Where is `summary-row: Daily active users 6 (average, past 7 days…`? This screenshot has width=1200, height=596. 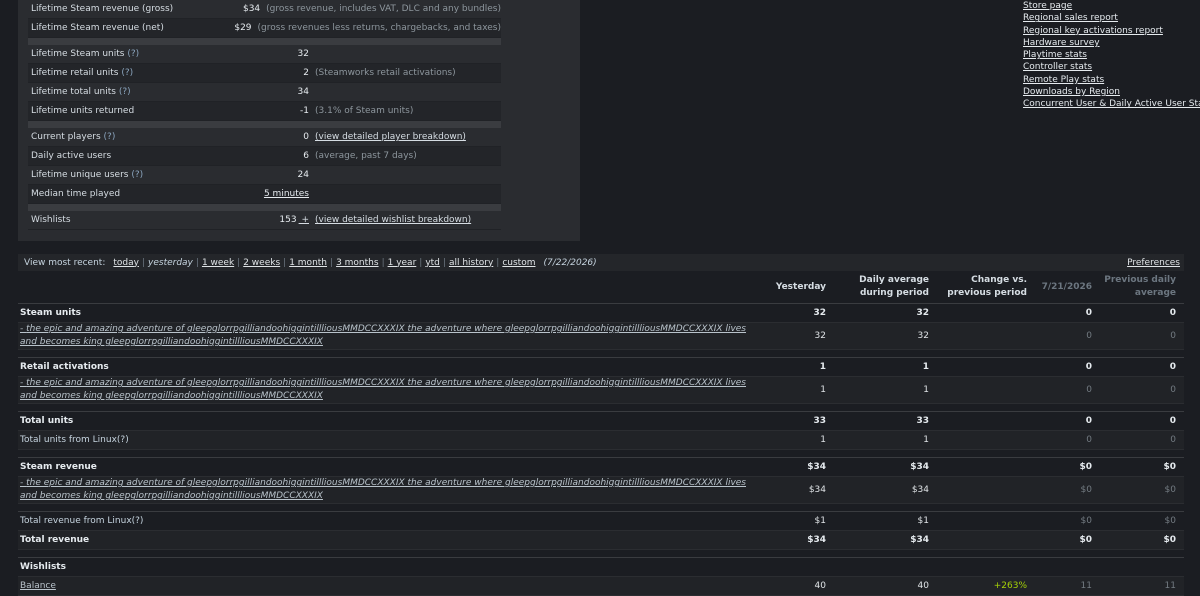 summary-row: Daily active users 6 (average, past 7 days… is located at coordinates (264, 156).